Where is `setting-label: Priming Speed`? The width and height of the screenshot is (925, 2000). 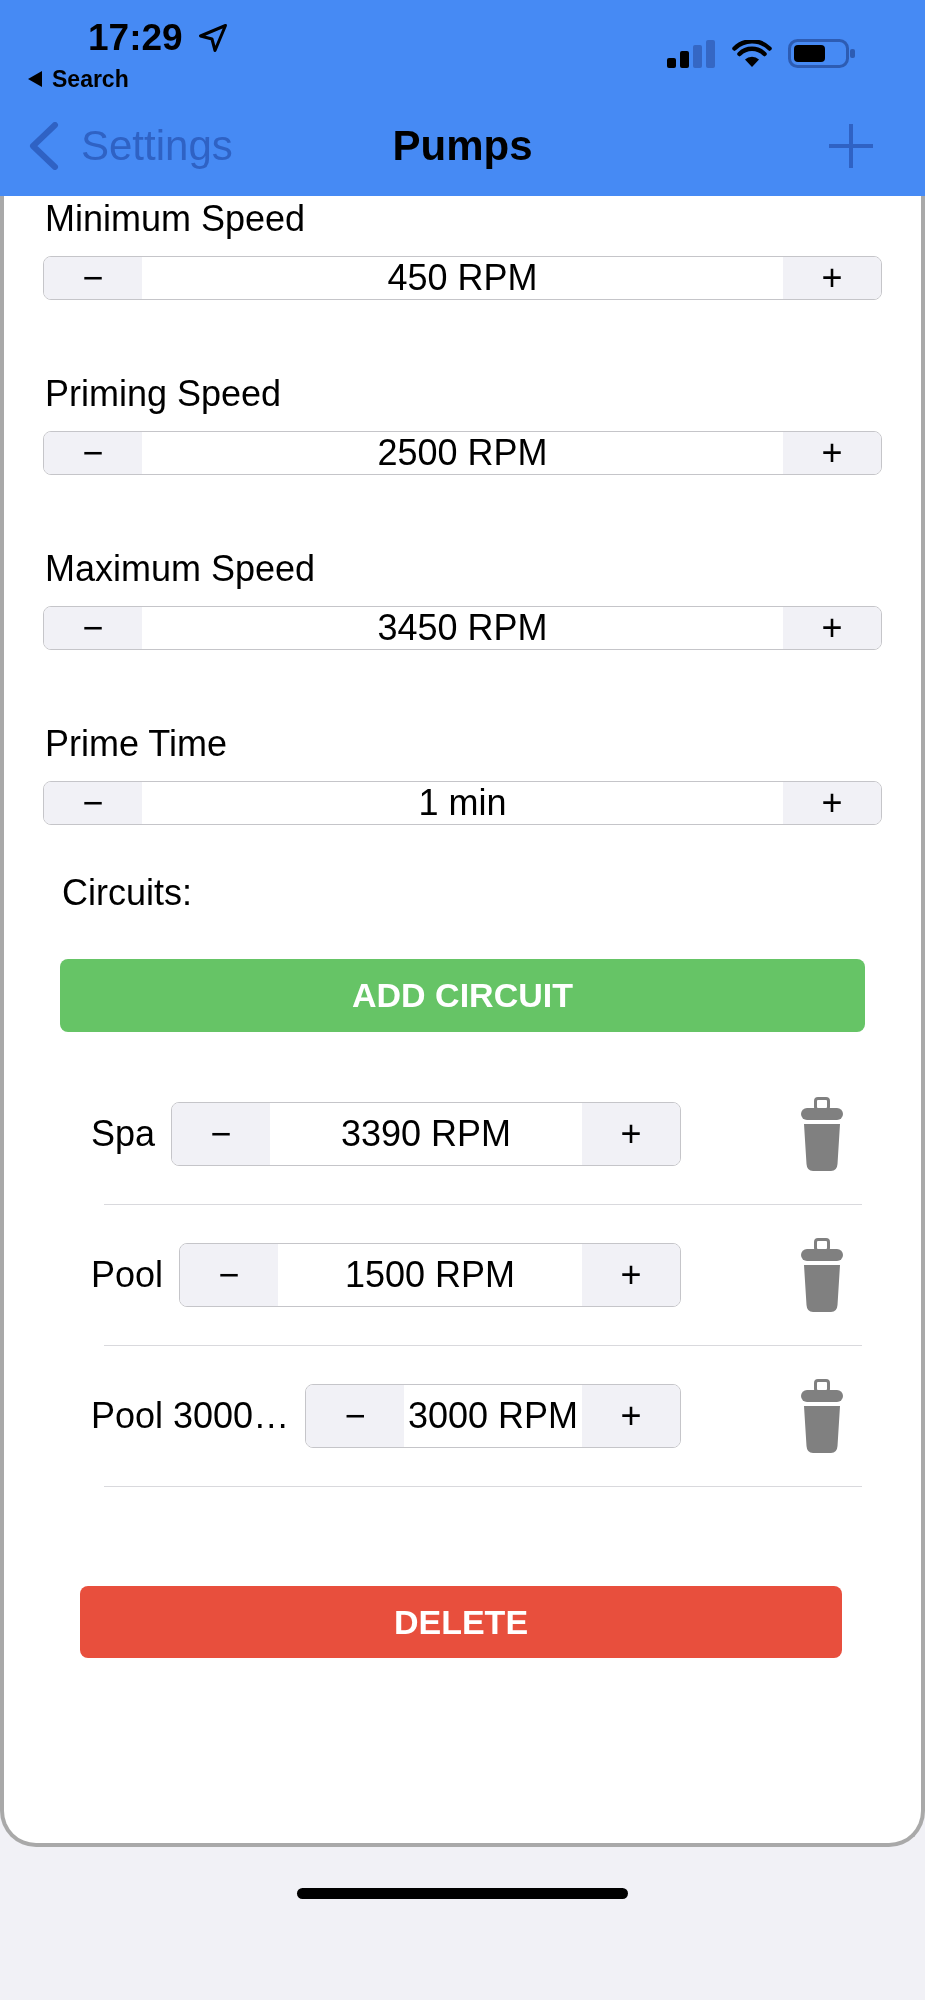
setting-label: Priming Speed is located at coordinates (163, 394).